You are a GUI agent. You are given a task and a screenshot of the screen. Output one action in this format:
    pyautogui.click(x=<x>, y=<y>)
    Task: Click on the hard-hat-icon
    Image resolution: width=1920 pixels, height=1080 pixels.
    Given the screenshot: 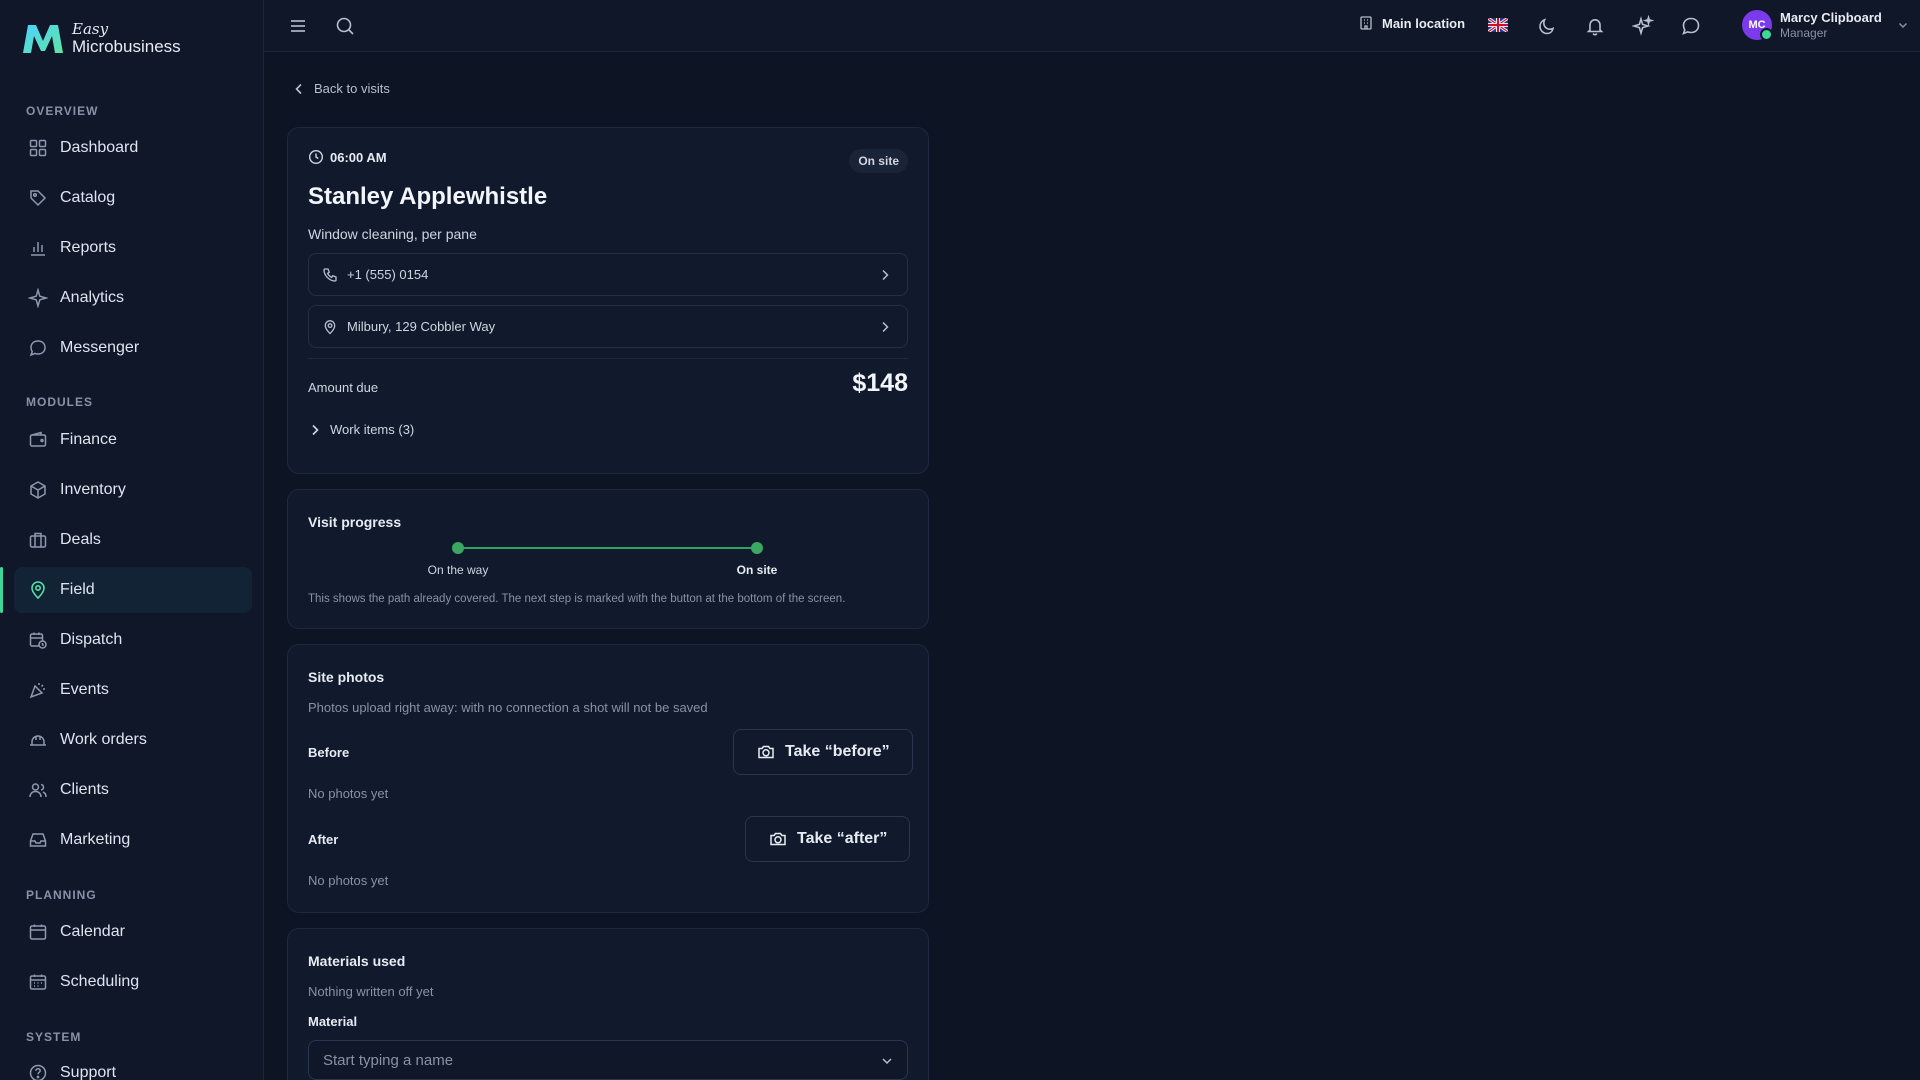 What is the action you would take?
    pyautogui.click(x=38, y=740)
    